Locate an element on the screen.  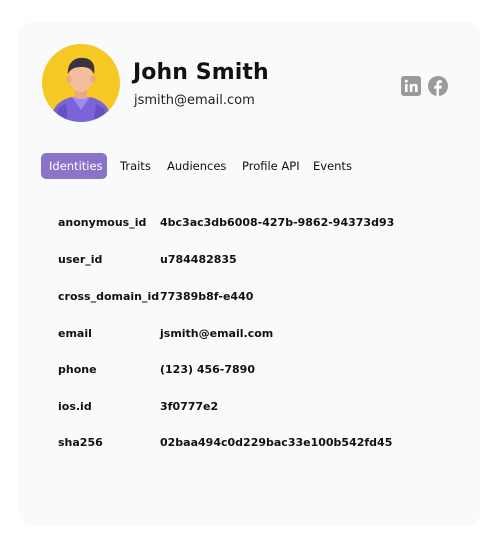
identity-key: cross_domain_id is located at coordinates (109, 296).